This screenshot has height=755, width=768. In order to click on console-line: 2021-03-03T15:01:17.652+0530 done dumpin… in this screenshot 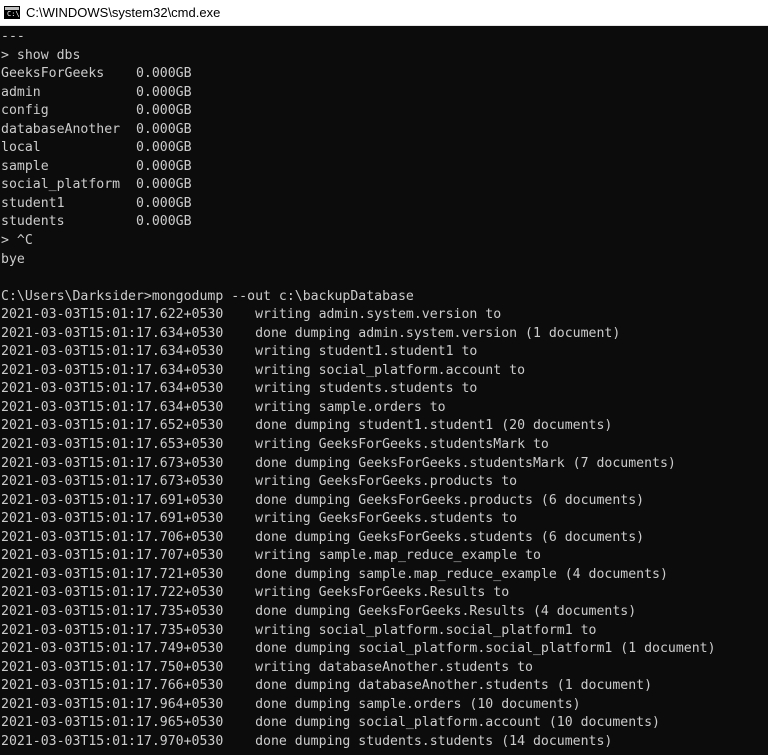, I will do `click(307, 426)`.